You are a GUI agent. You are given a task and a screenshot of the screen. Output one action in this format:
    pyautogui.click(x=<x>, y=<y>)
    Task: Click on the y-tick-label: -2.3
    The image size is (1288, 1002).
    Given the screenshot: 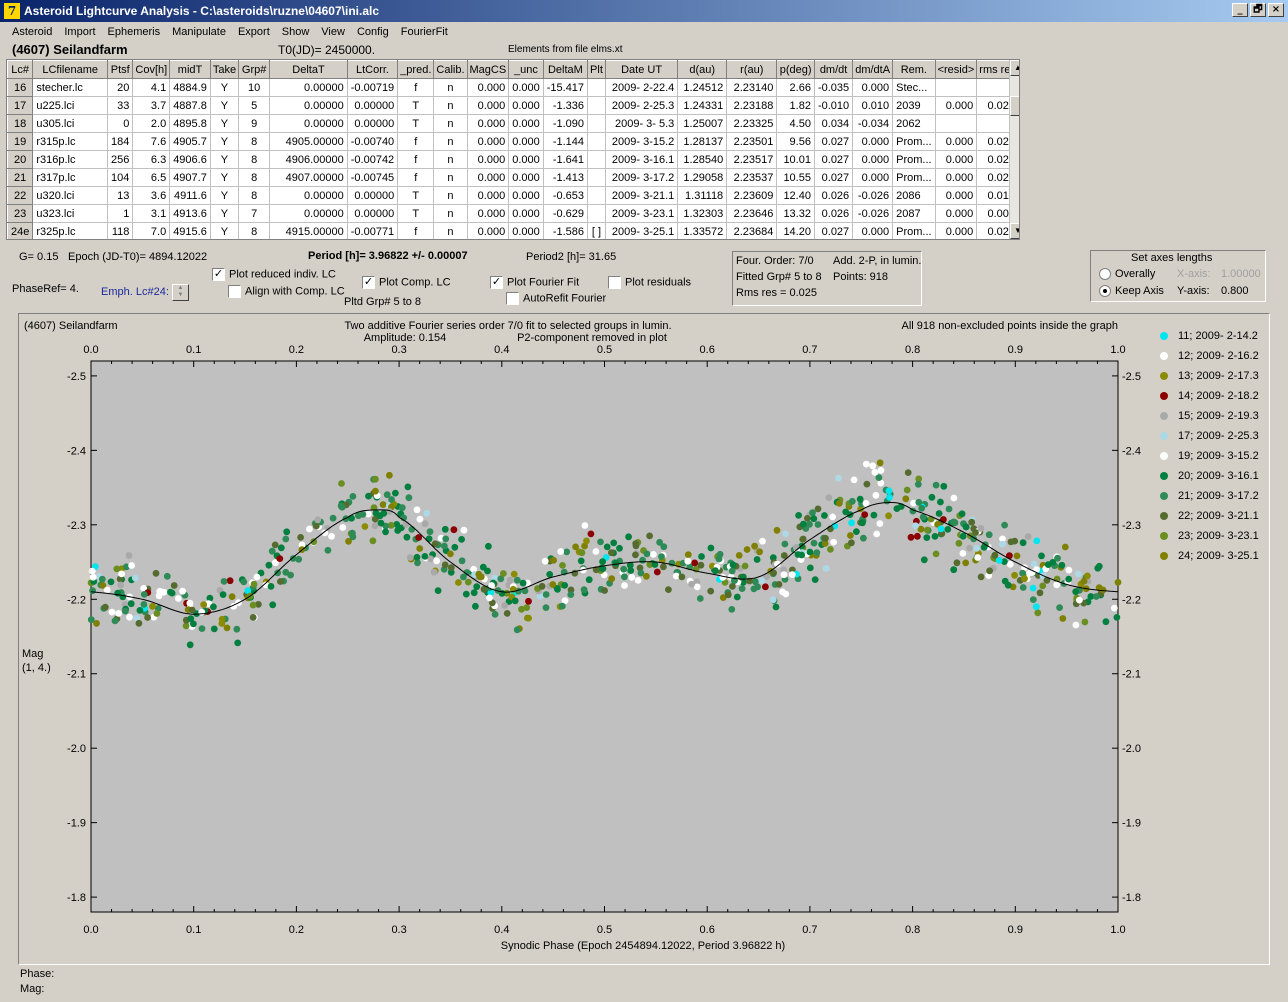 What is the action you would take?
    pyautogui.click(x=76, y=526)
    